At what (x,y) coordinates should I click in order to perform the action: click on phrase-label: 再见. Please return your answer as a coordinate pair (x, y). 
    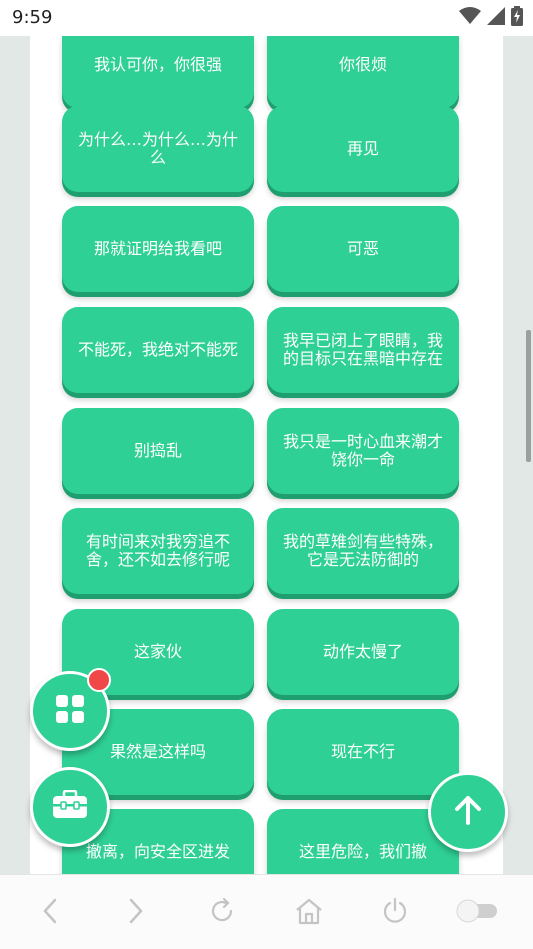
    Looking at the image, I should click on (362, 148).